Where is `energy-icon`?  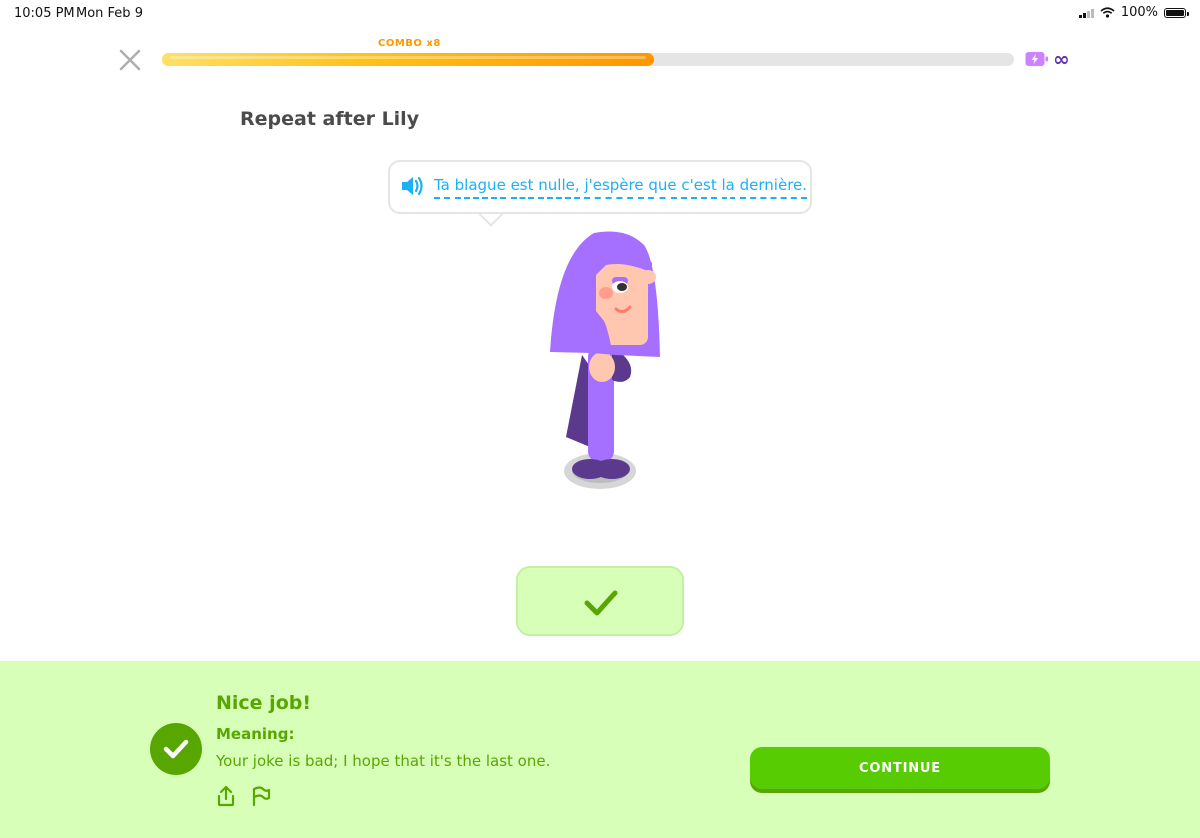
energy-icon is located at coordinates (1036, 59).